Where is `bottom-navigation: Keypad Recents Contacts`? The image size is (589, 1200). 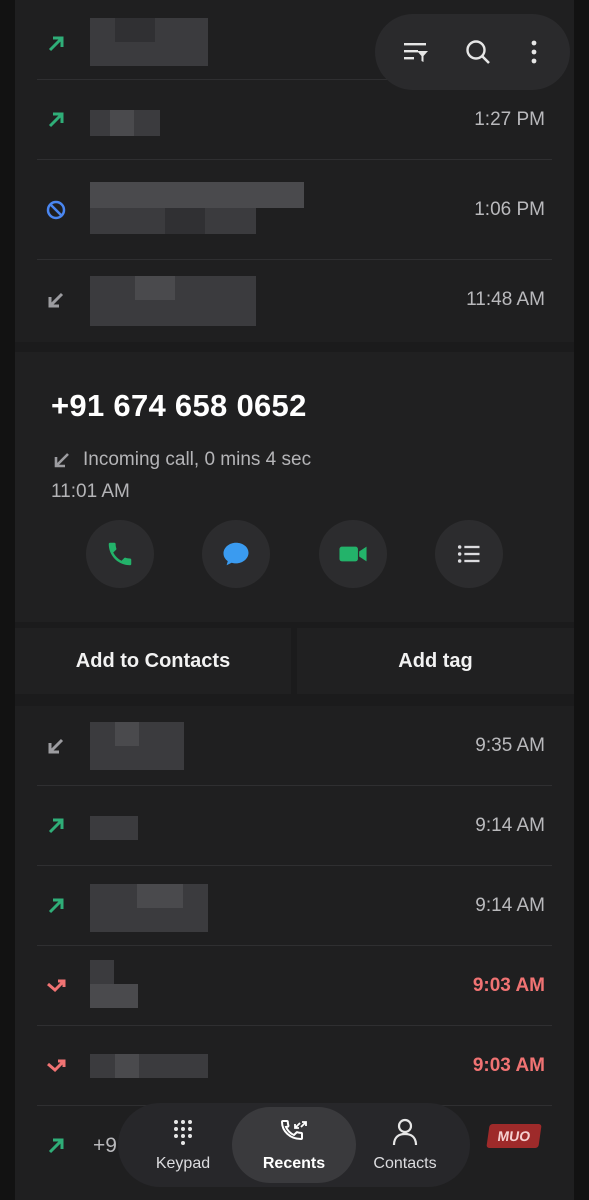 bottom-navigation: Keypad Recents Contacts is located at coordinates (294, 1145).